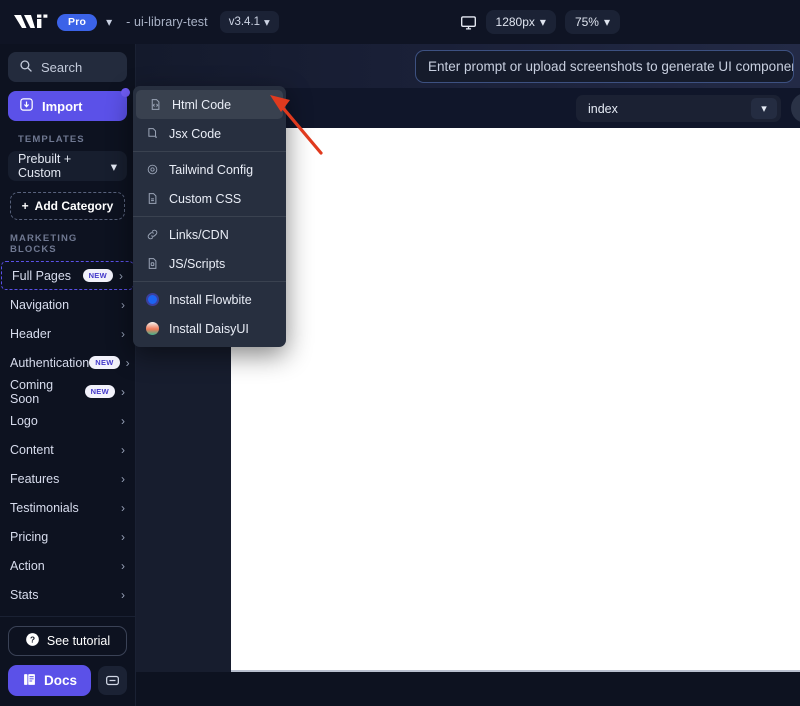  I want to click on menu-item-links-cdn: Links/CDN, so click(209, 234).